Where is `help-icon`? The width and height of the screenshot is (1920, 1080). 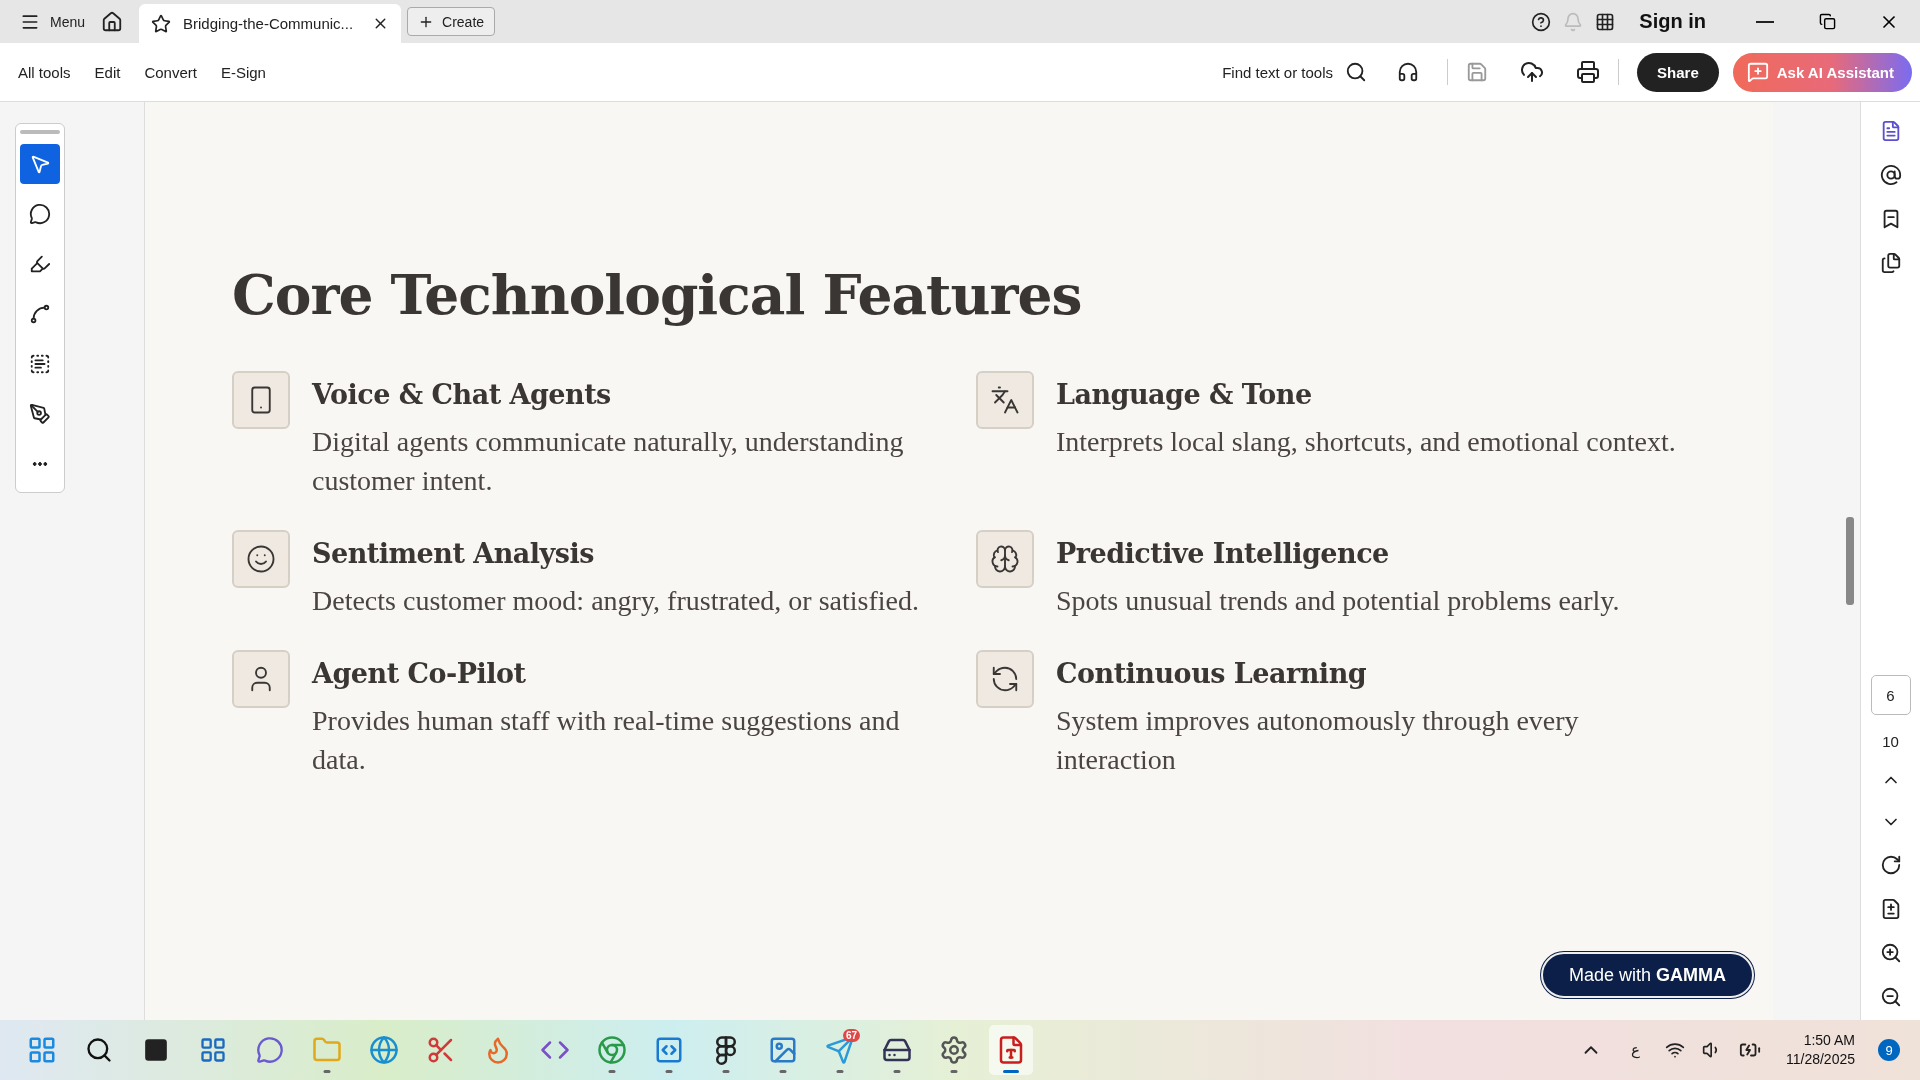 help-icon is located at coordinates (1541, 21).